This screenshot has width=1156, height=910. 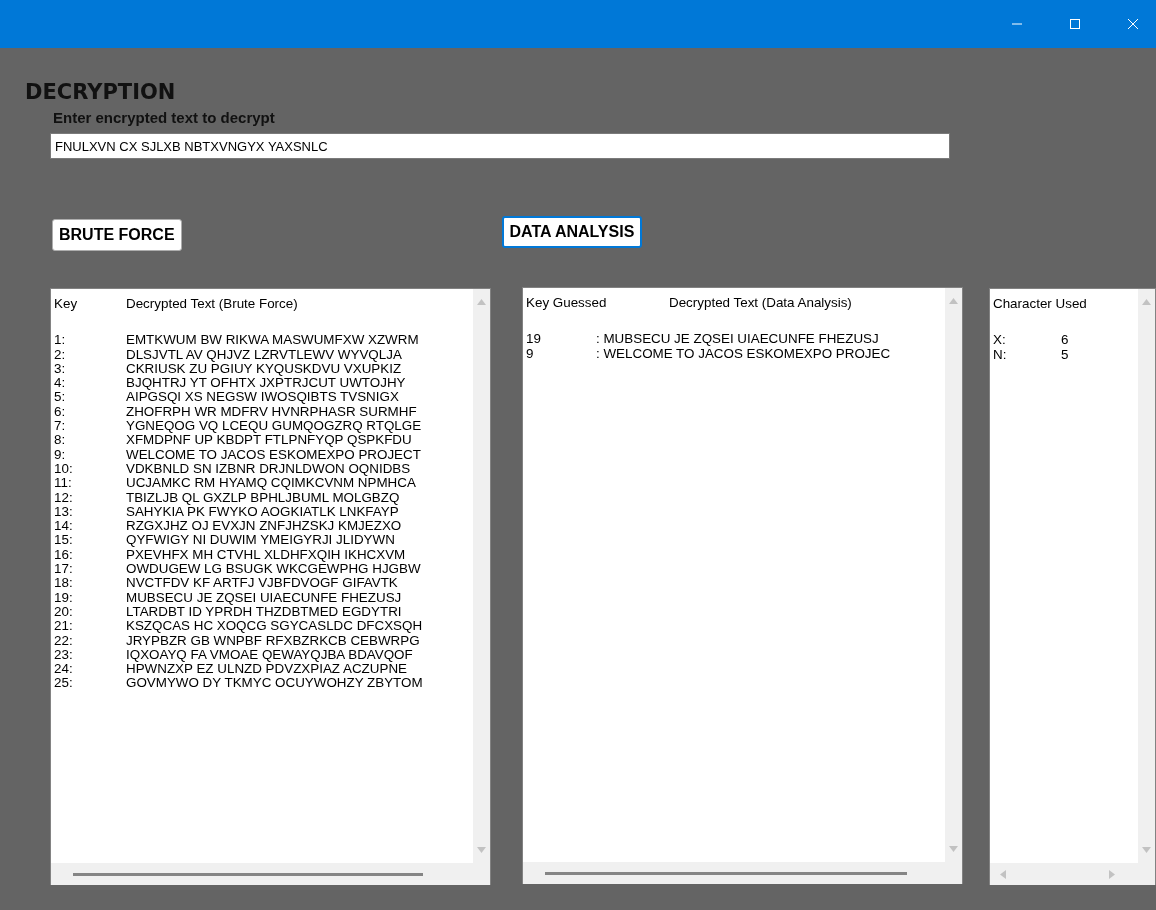 What do you see at coordinates (64, 497) in the screenshot?
I see `key-cell-text: 12:` at bounding box center [64, 497].